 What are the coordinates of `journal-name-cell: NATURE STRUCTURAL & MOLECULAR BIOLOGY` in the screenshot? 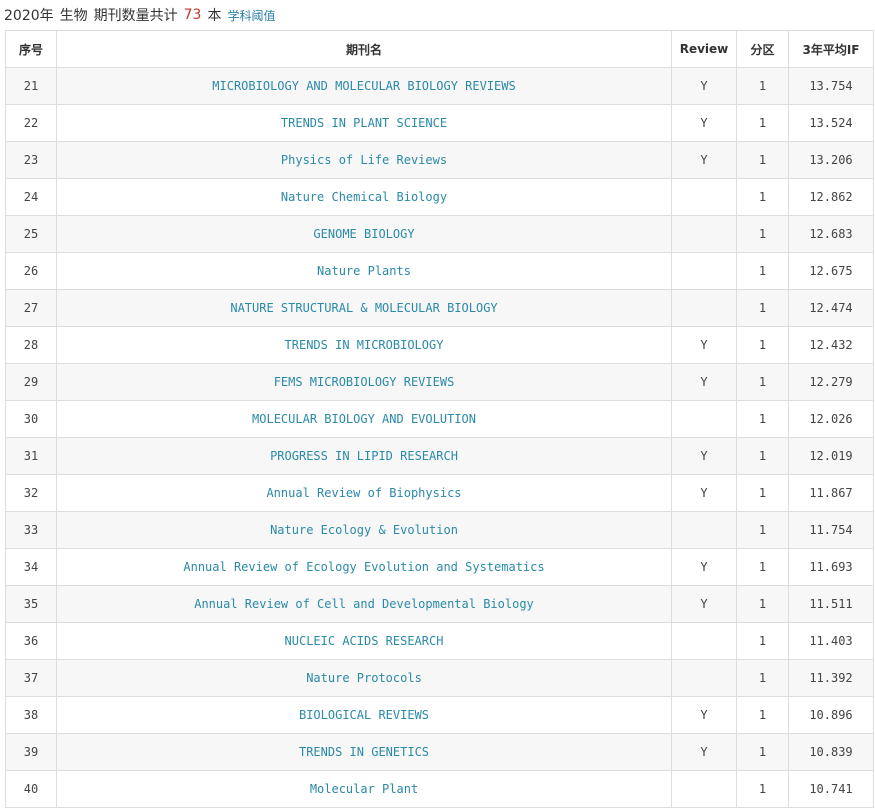 It's located at (364, 308).